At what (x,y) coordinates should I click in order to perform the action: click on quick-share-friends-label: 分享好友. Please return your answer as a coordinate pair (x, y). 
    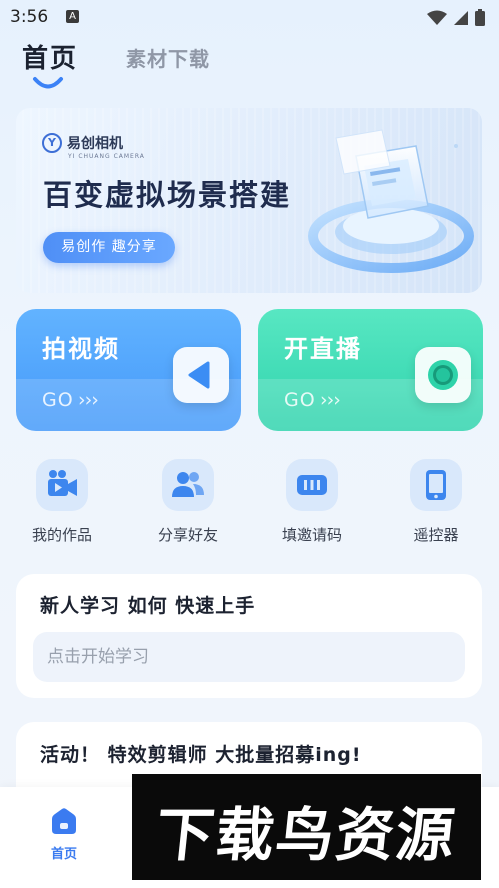
    Looking at the image, I should click on (187, 535).